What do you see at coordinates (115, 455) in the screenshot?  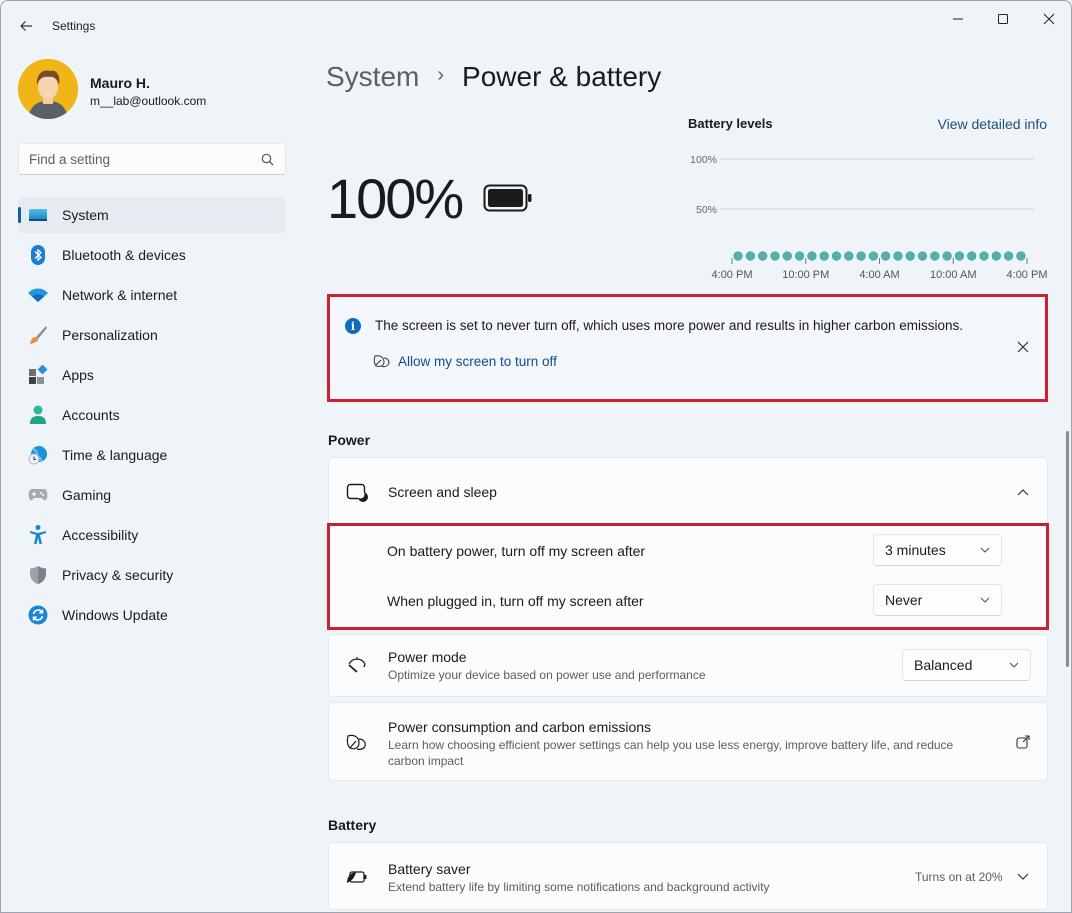 I see `sidebar-item-label: Time & language` at bounding box center [115, 455].